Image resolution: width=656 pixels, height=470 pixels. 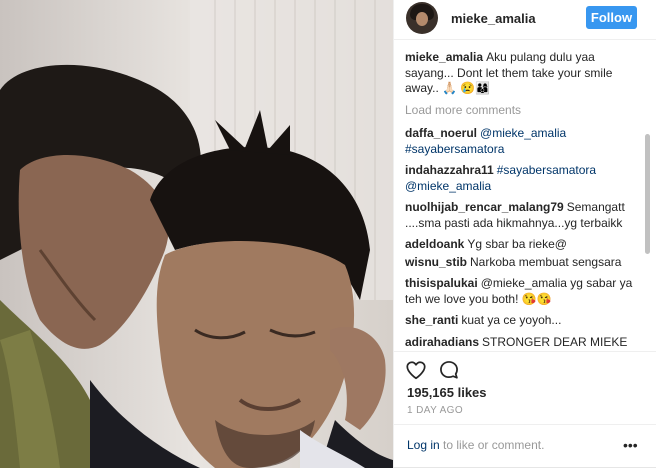 I want to click on comment-text: Narkoba membuat sengsara, so click(x=546, y=261).